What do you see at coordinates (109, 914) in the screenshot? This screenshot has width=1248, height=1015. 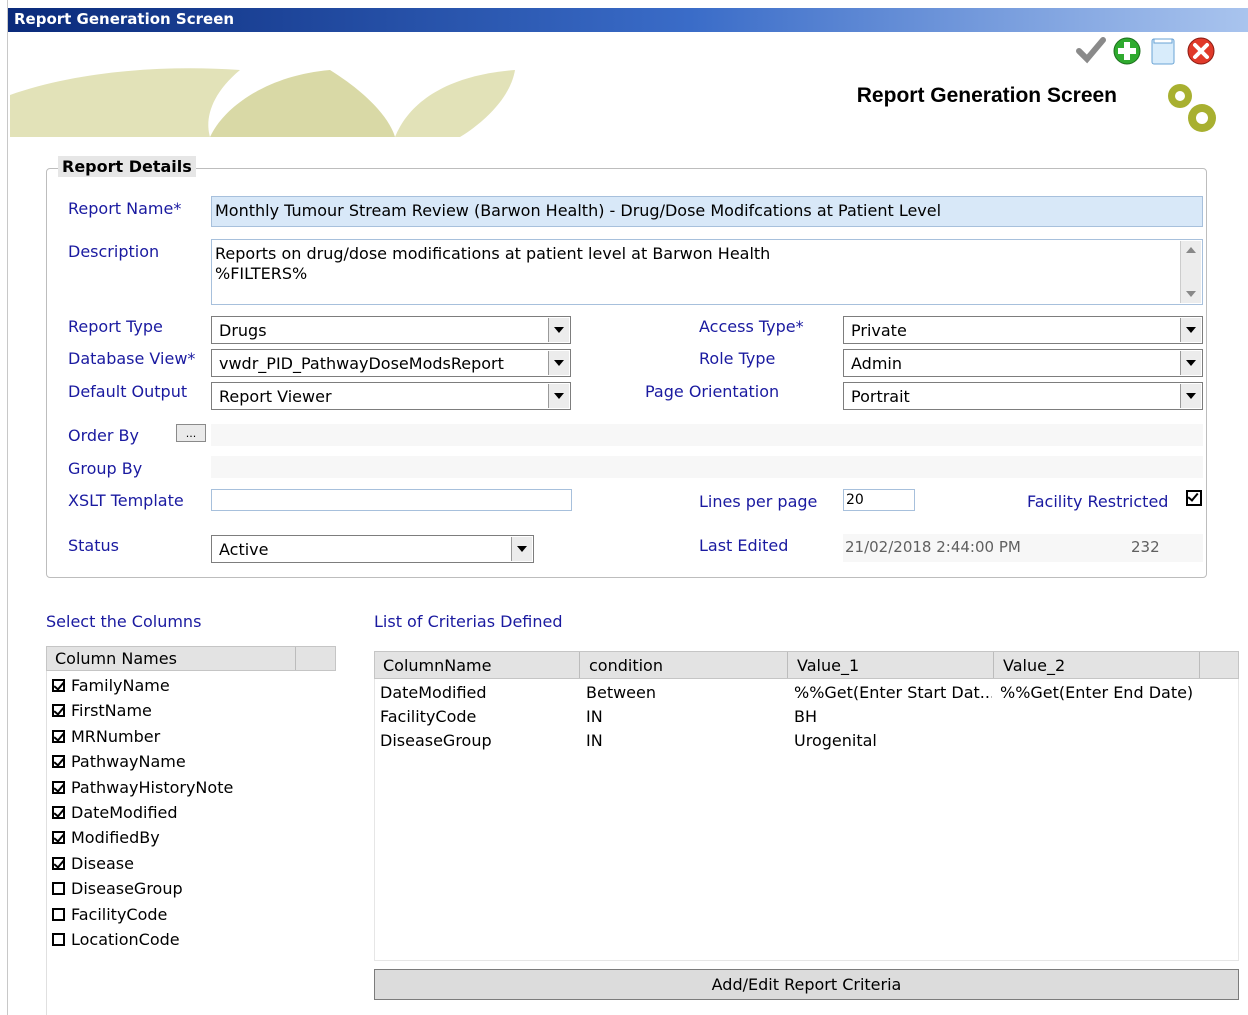 I see `column-item: FacilityCode` at bounding box center [109, 914].